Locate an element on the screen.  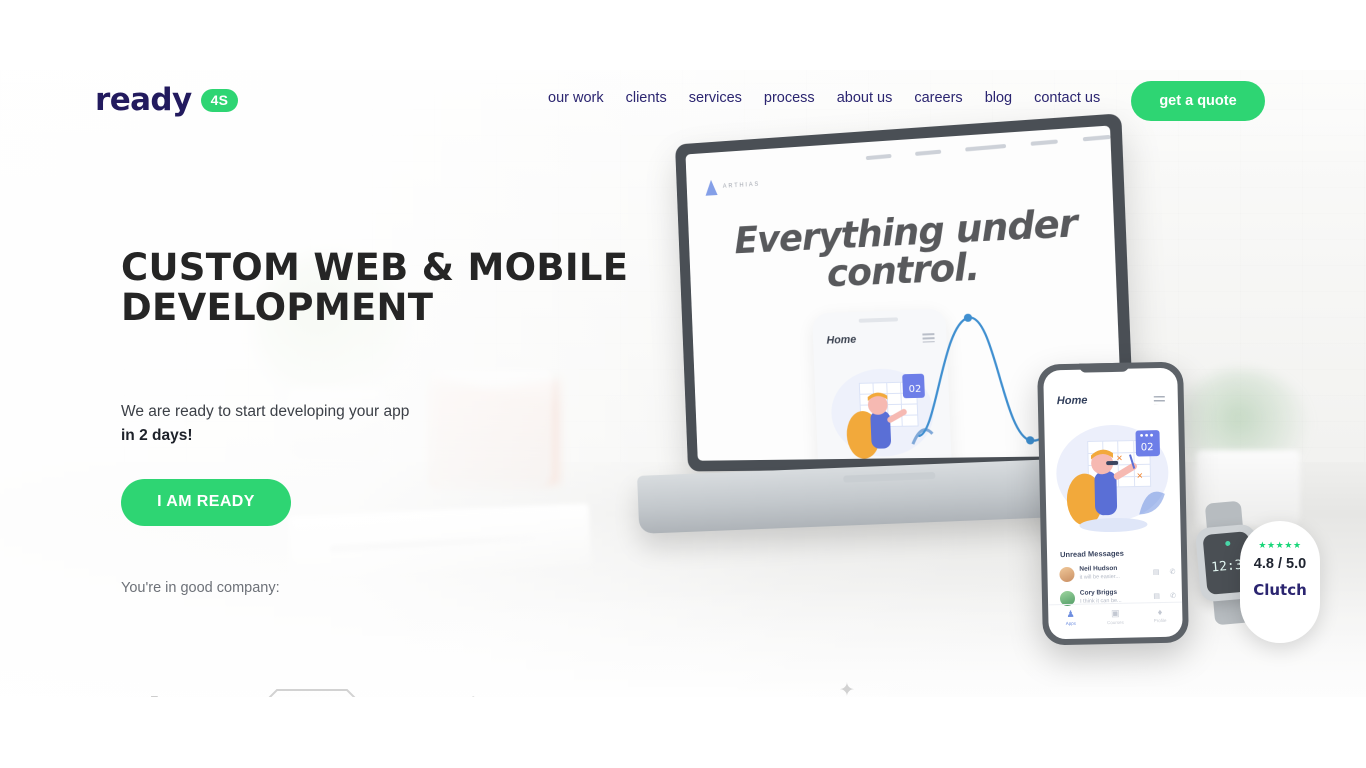
apps-icon: ♟ is located at coordinates (1070, 613).